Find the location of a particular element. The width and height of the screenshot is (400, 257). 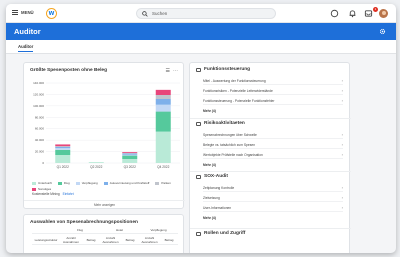

y-tick-label: 40.000 is located at coordinates (40, 140).